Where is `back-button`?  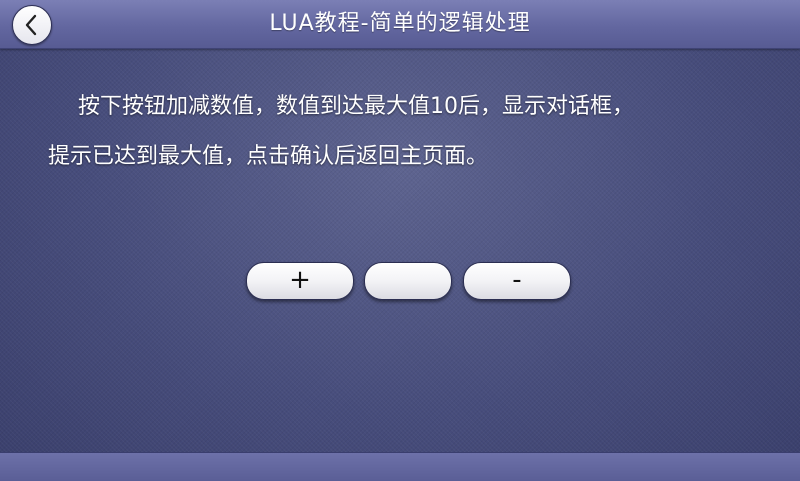 back-button is located at coordinates (32, 25).